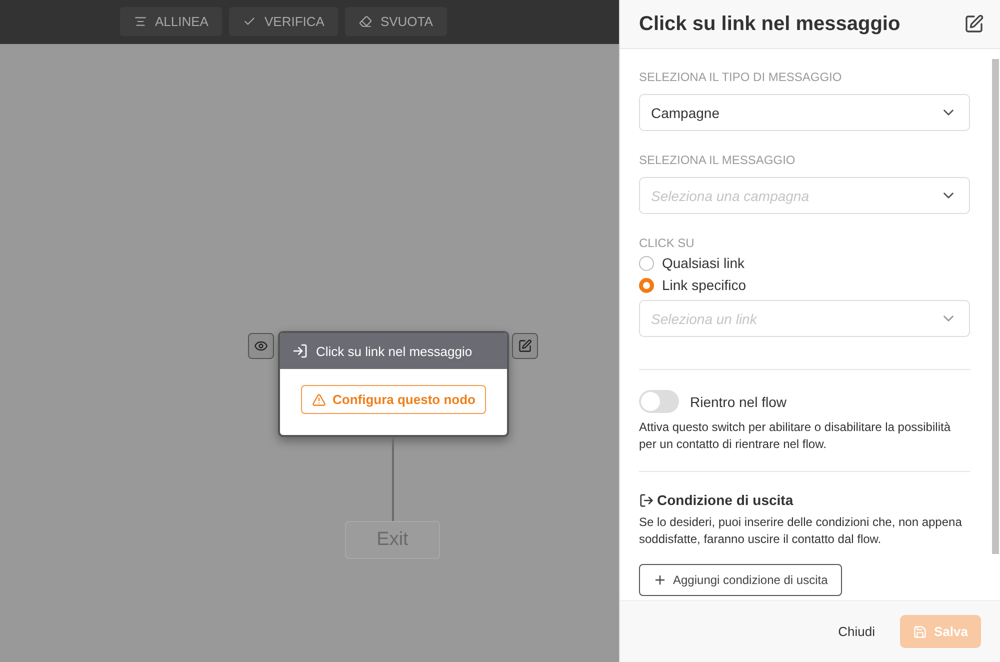 This screenshot has height=662, width=1000. What do you see at coordinates (396, 21) in the screenshot?
I see `toolbar-button: SVUOTA` at bounding box center [396, 21].